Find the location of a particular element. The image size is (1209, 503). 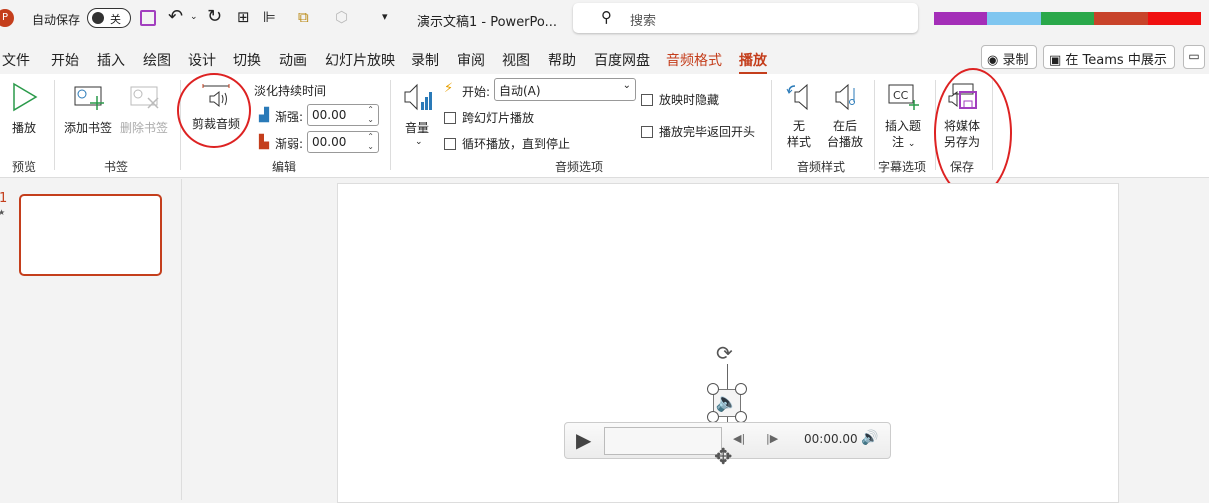

player-volume-icon: 🔊 is located at coordinates (869, 438).